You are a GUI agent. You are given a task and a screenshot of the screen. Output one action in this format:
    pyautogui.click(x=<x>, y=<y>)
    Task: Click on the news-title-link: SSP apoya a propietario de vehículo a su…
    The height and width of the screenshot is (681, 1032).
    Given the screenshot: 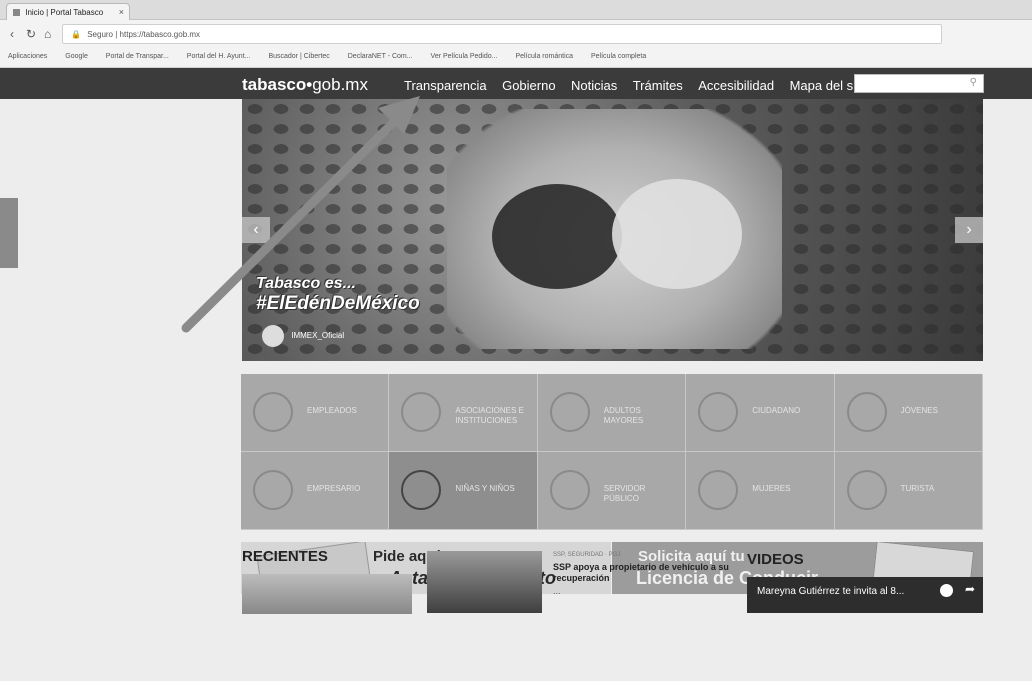 What is the action you would take?
    pyautogui.click(x=642, y=573)
    